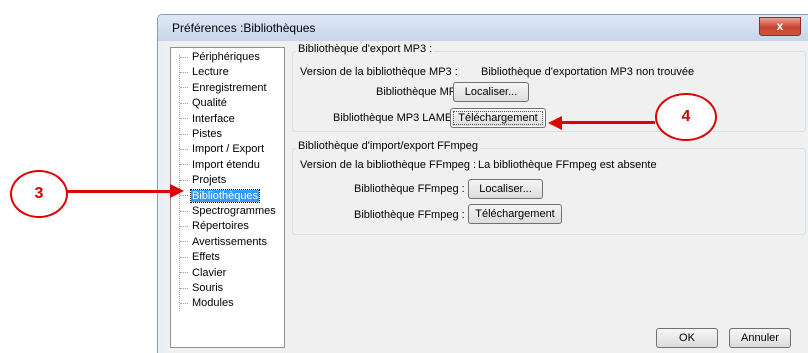  What do you see at coordinates (206, 257) in the screenshot?
I see `tree-item-label: Effets` at bounding box center [206, 257].